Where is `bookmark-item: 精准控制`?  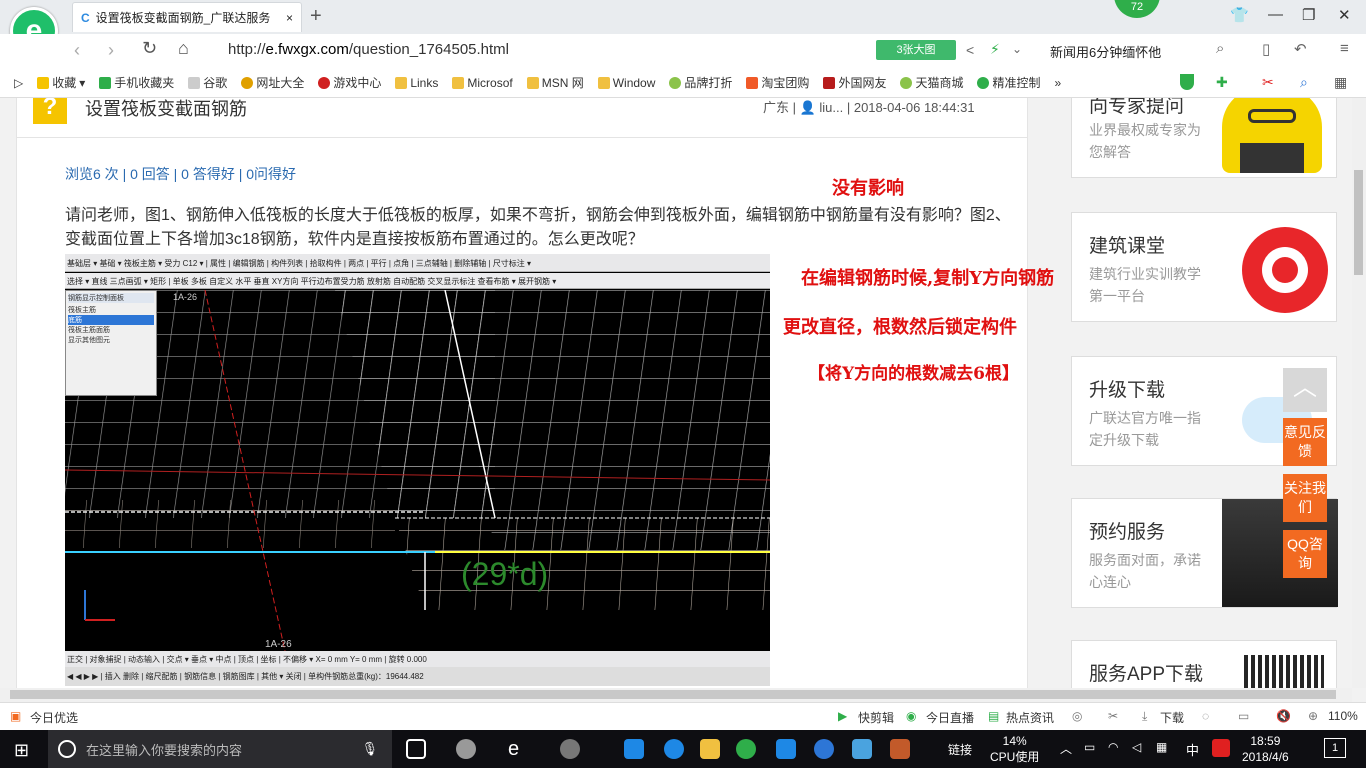
bookmark-item: 精准控制 is located at coordinates (1008, 82).